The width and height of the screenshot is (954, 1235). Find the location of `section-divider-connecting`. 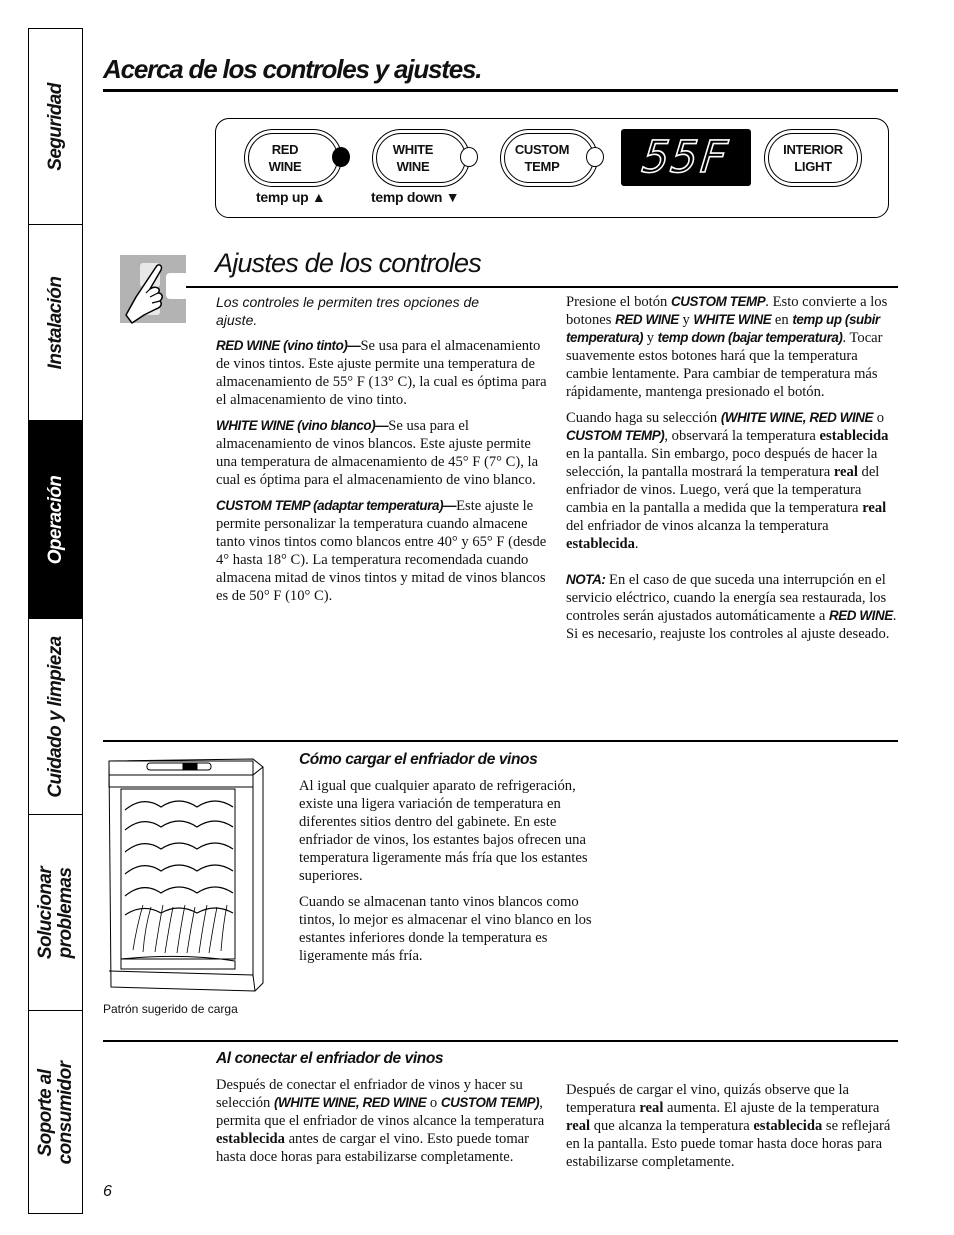

section-divider-connecting is located at coordinates (500, 1041).